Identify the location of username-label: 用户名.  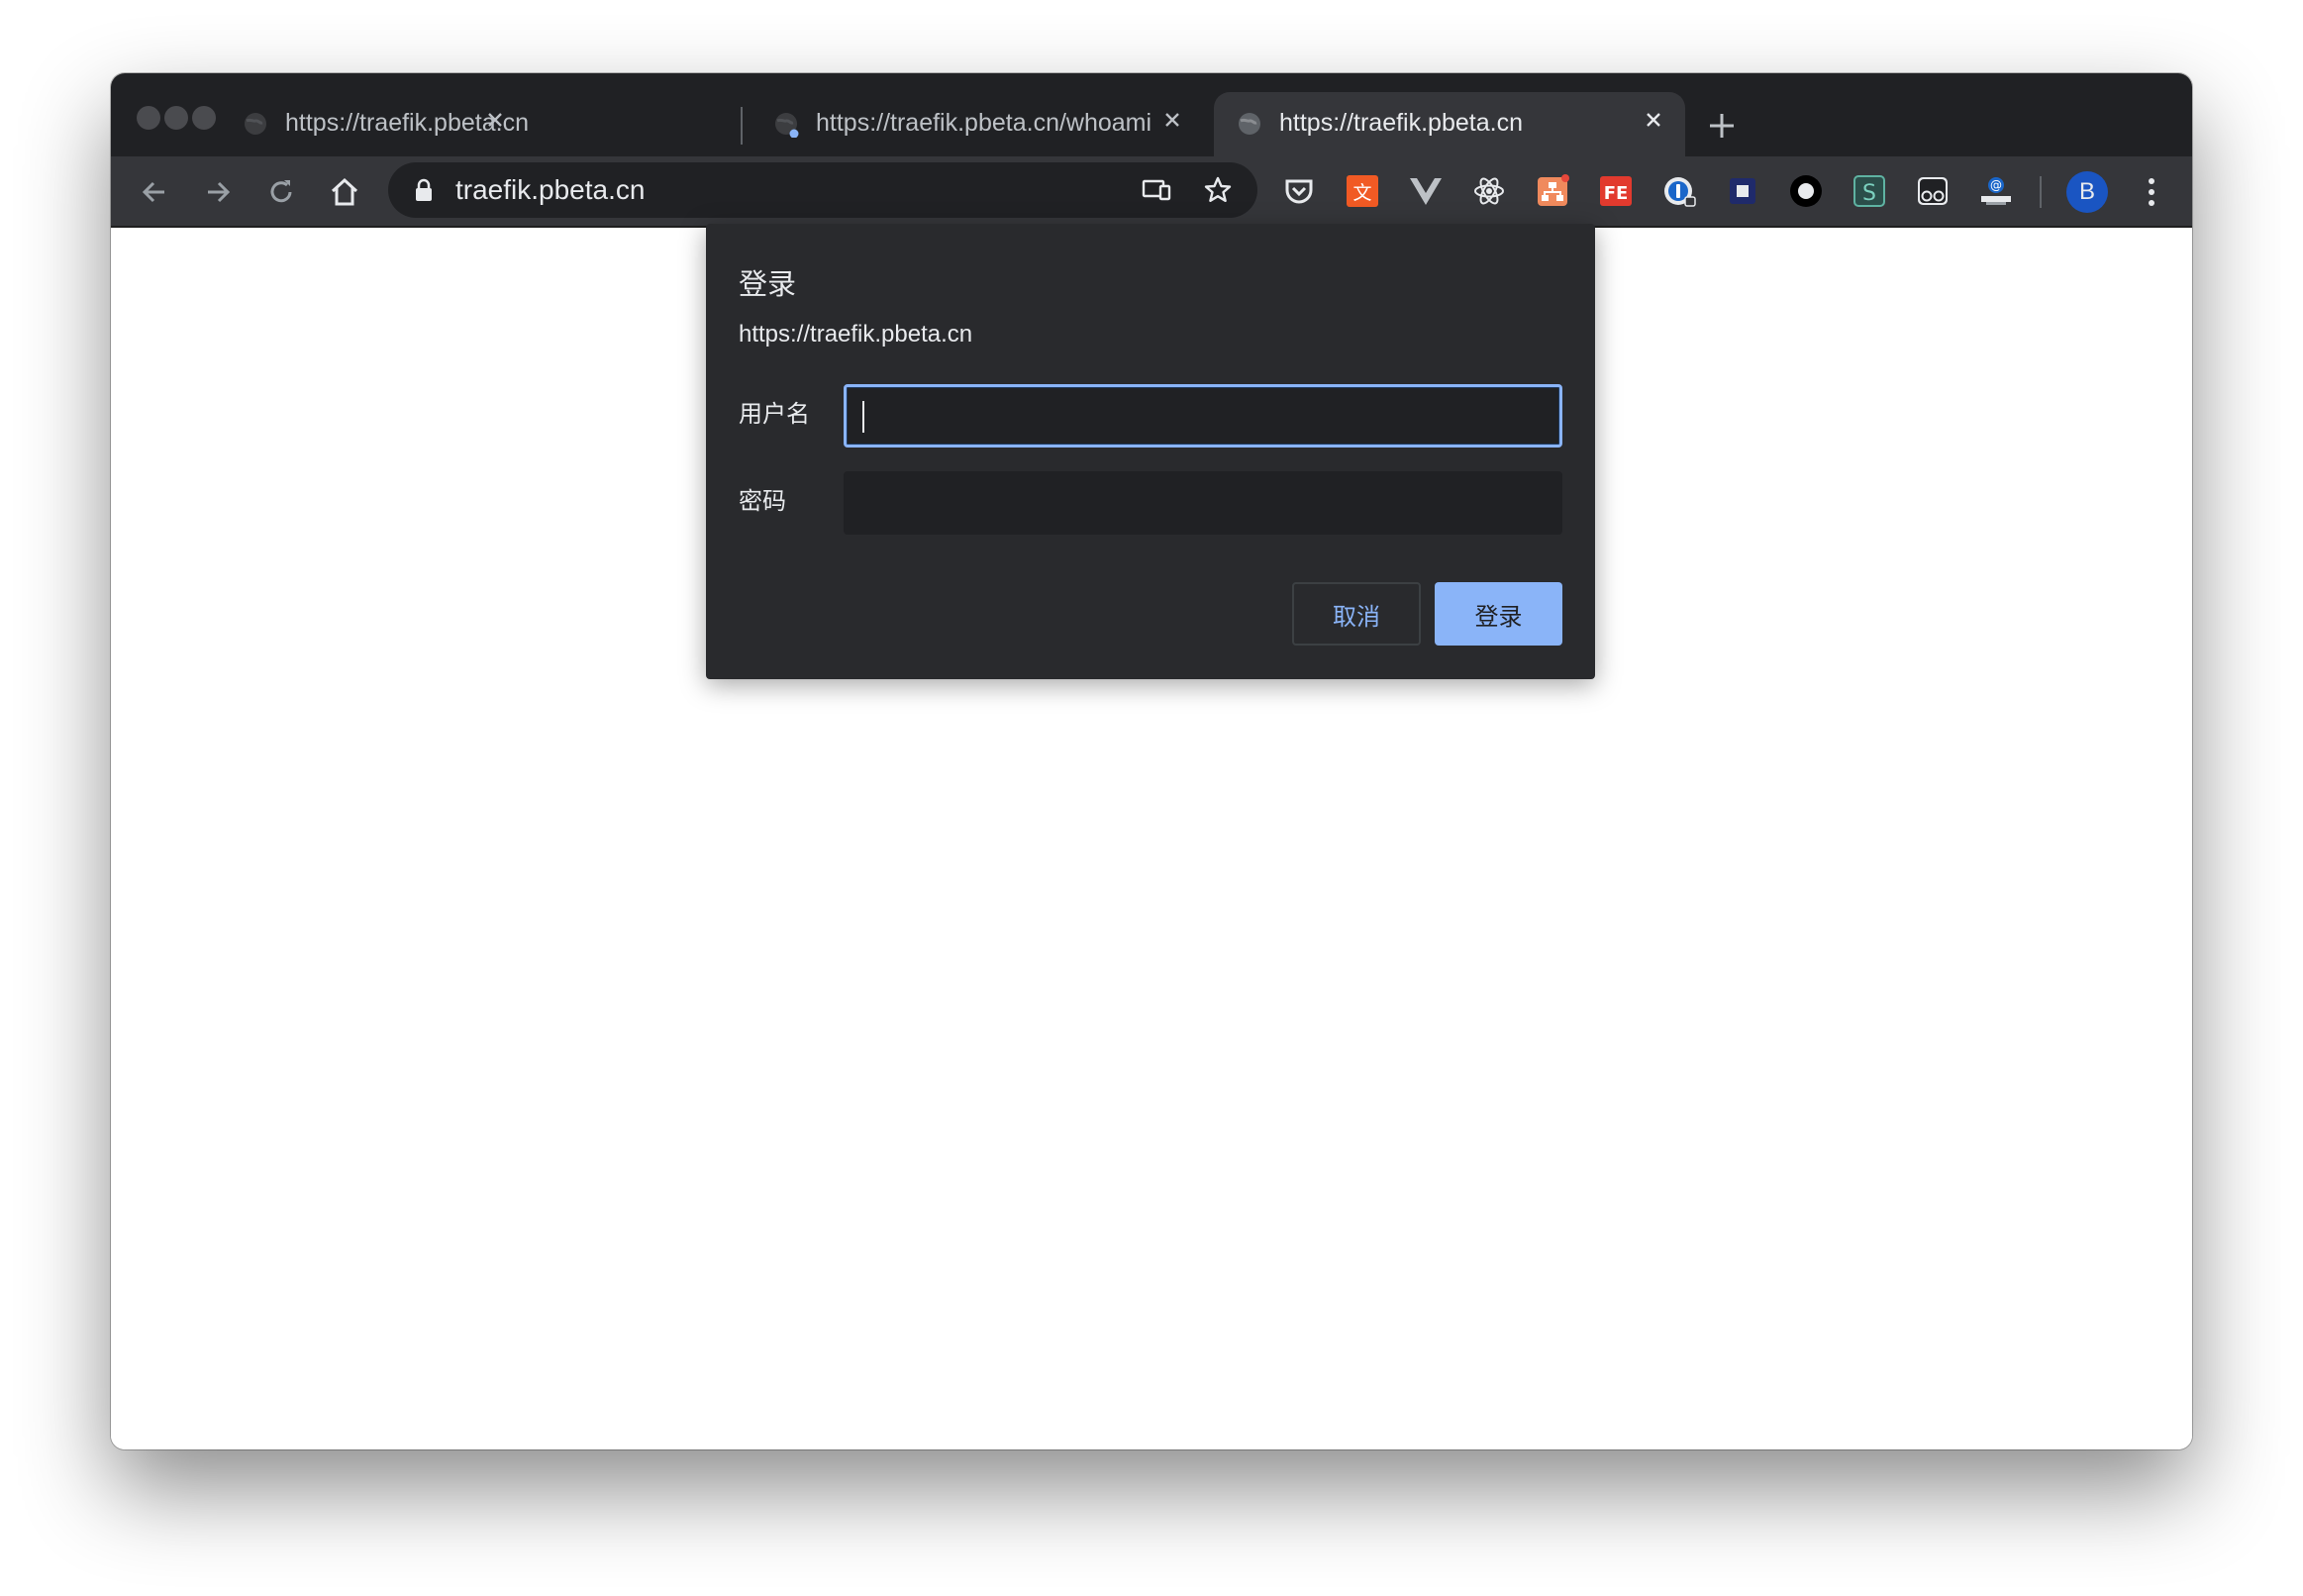
(774, 414).